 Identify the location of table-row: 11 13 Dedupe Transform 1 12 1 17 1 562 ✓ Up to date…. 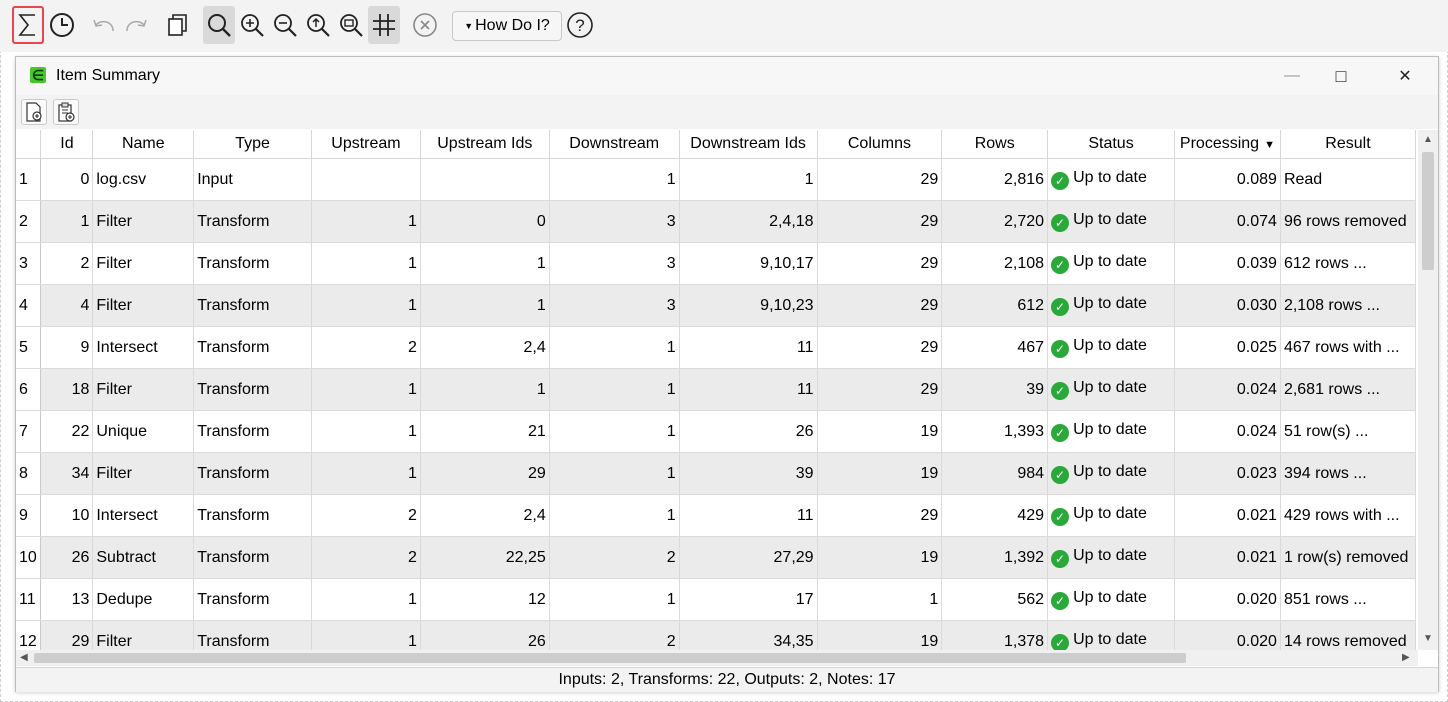
(716, 599).